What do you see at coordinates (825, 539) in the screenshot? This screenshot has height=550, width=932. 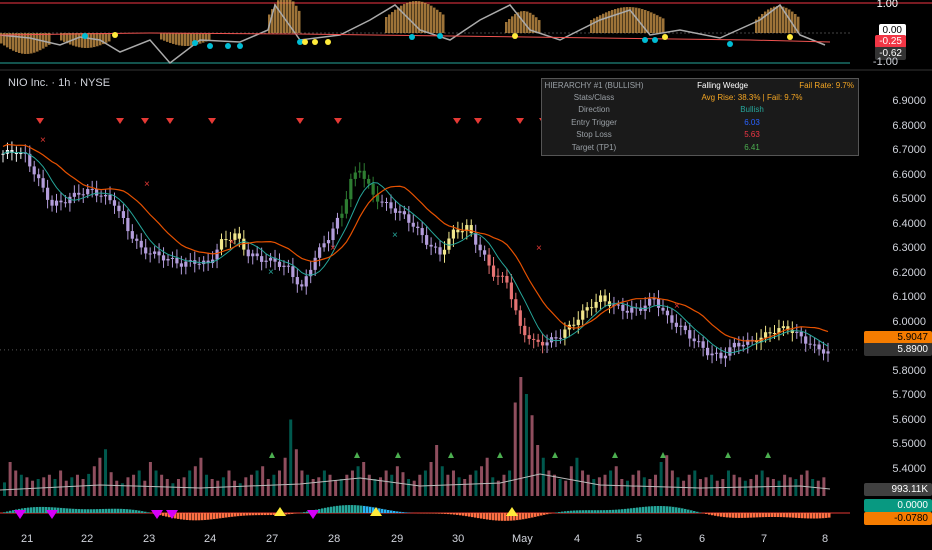 I see `time-tick: 8` at bounding box center [825, 539].